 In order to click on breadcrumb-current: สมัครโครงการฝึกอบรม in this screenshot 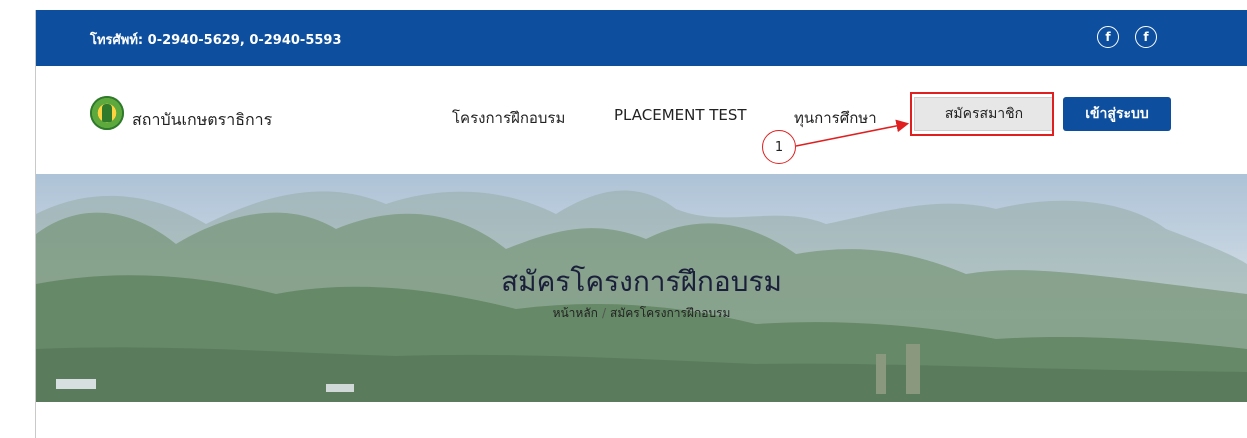, I will do `click(670, 313)`.